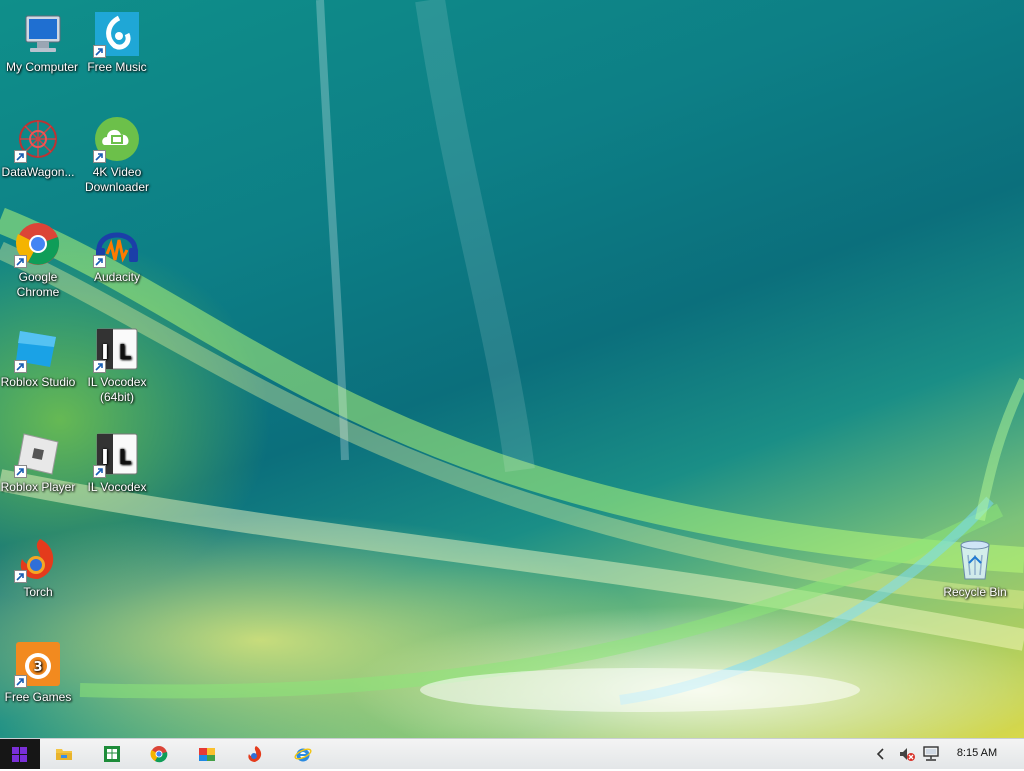  I want to click on desktop-icon-4k-video-downloader: 4K Video Downloader, so click(117, 152).